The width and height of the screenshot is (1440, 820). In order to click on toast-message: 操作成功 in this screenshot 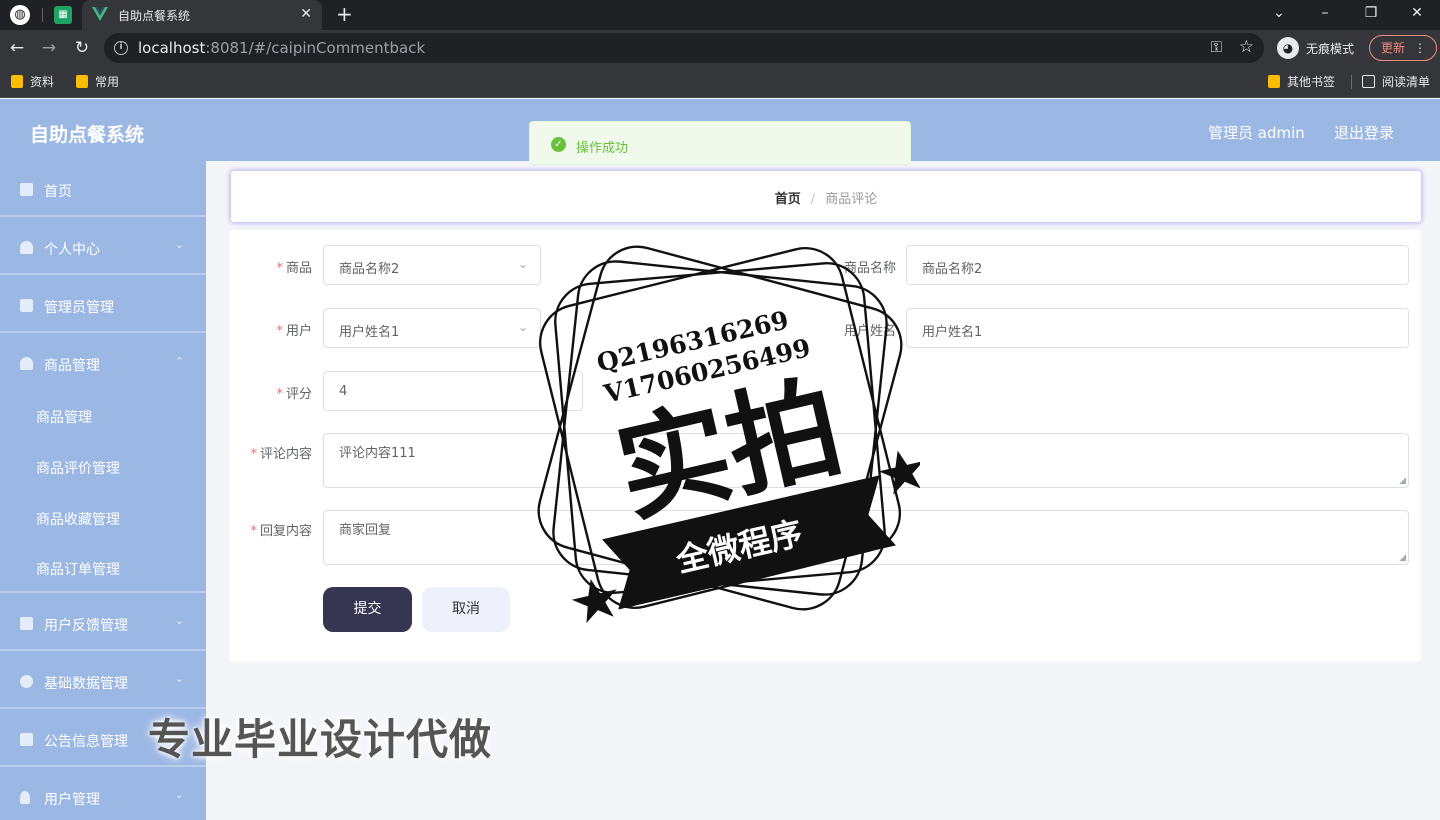, I will do `click(602, 148)`.